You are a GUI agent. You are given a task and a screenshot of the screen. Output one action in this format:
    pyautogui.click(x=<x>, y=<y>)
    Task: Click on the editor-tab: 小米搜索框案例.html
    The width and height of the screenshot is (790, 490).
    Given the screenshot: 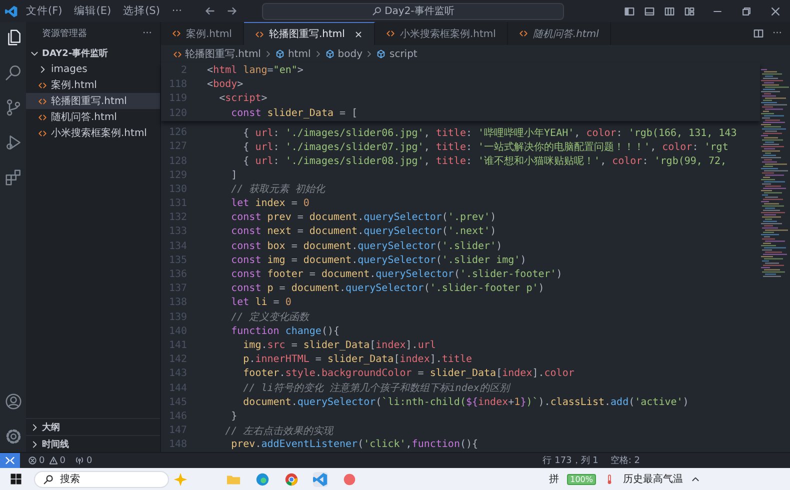 What is the action you would take?
    pyautogui.click(x=441, y=33)
    